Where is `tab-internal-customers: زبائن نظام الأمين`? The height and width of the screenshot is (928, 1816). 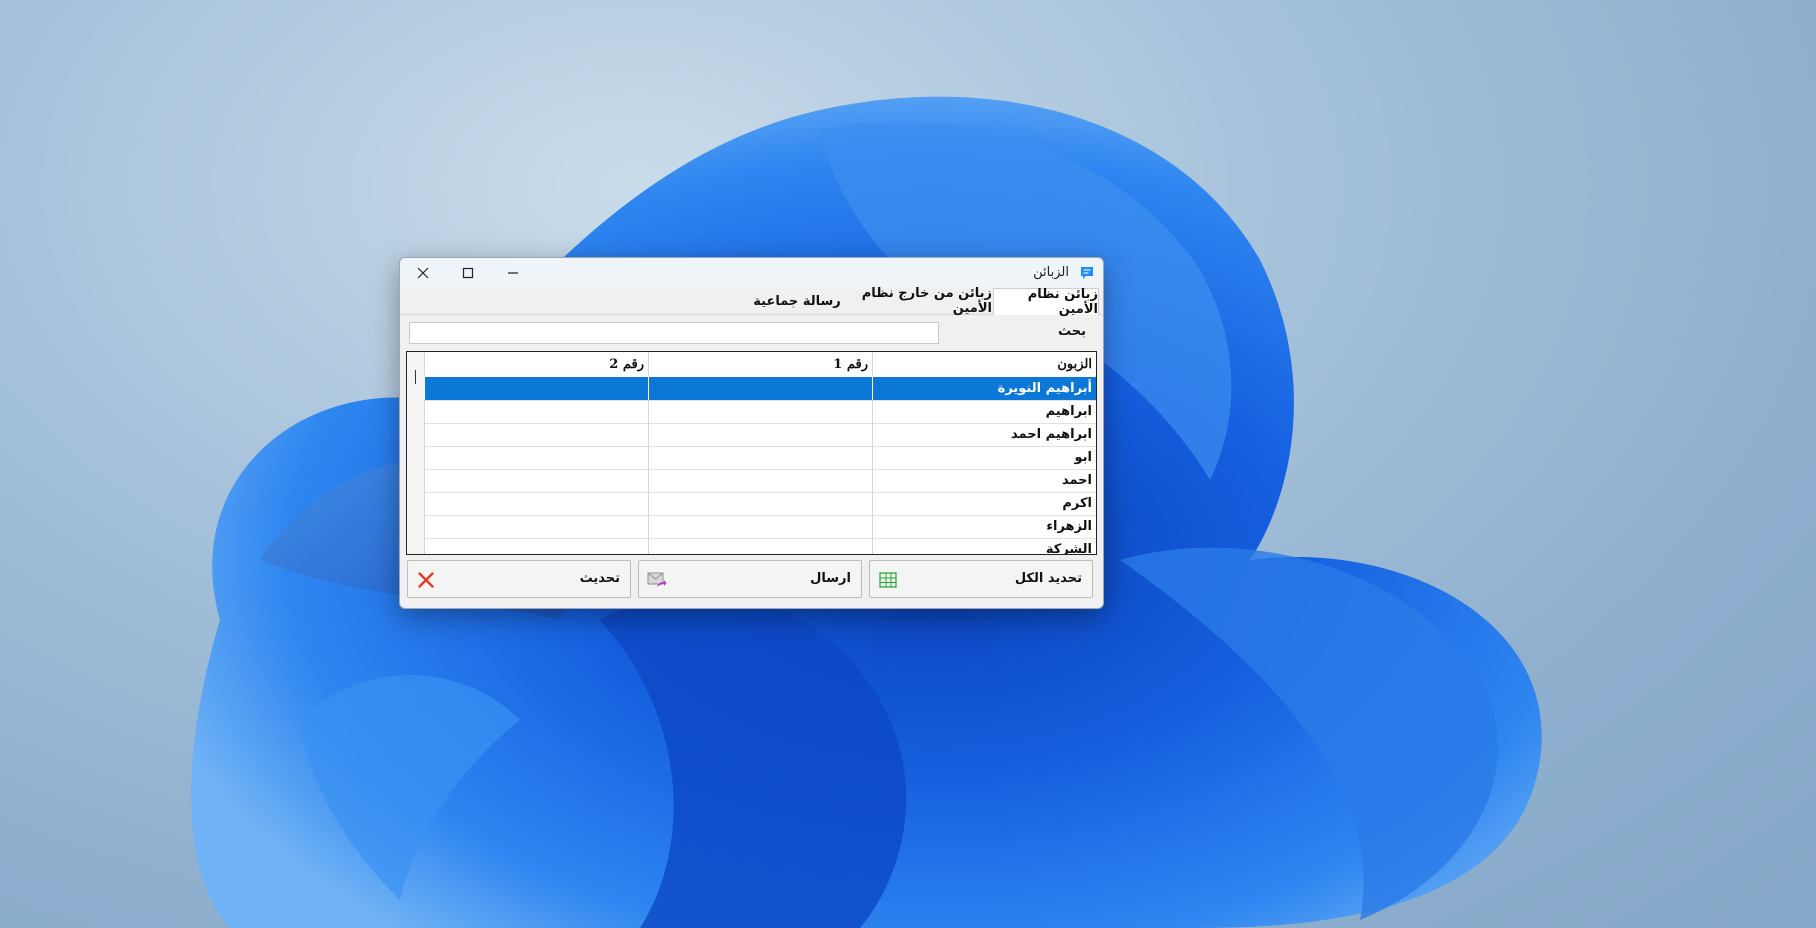 tab-internal-customers: زبائن نظام الأمين is located at coordinates (1046, 302).